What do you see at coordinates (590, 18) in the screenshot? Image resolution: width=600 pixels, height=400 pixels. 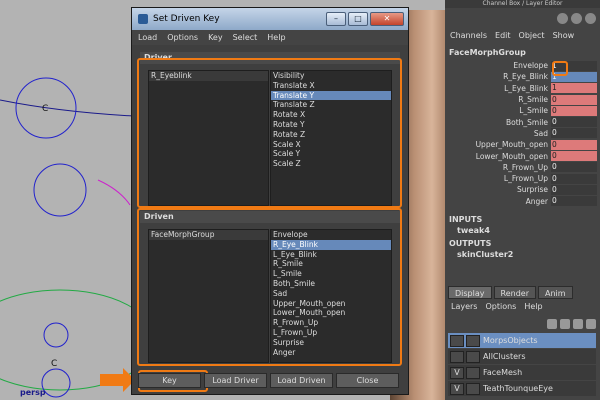 I see `tool-settings-icon` at bounding box center [590, 18].